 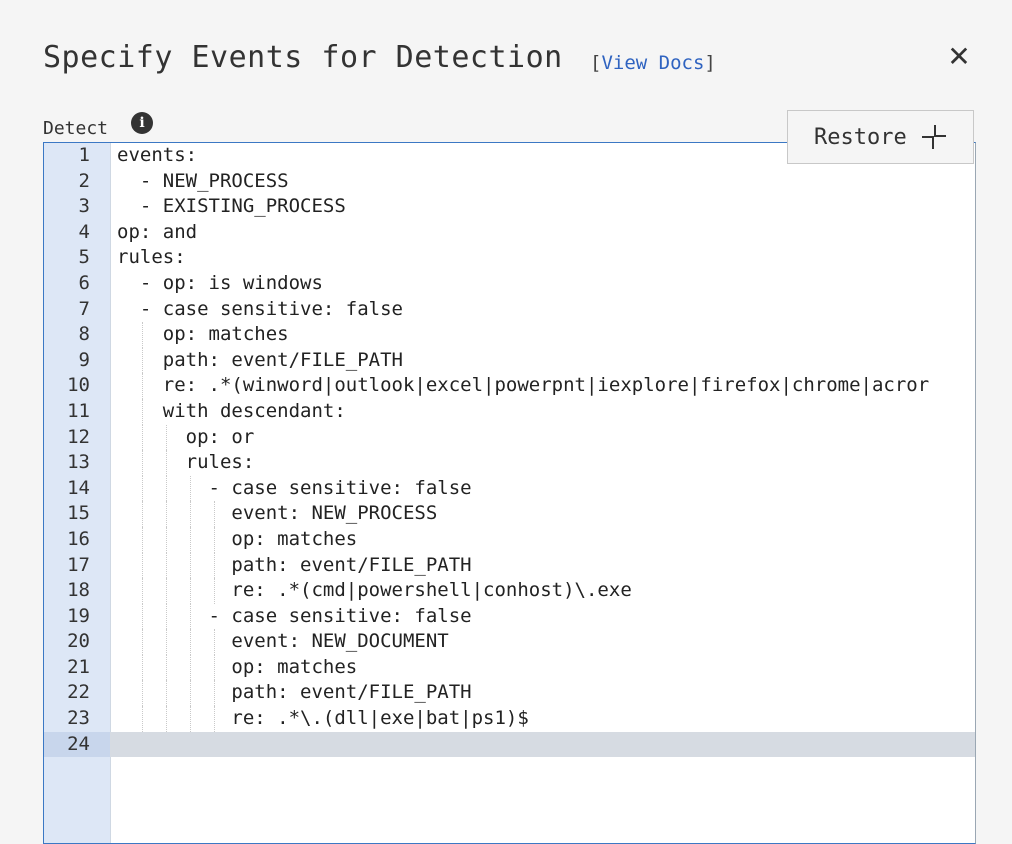 What do you see at coordinates (509, 360) in the screenshot?
I see `editor-line: 9 path: event/FILE_PATH` at bounding box center [509, 360].